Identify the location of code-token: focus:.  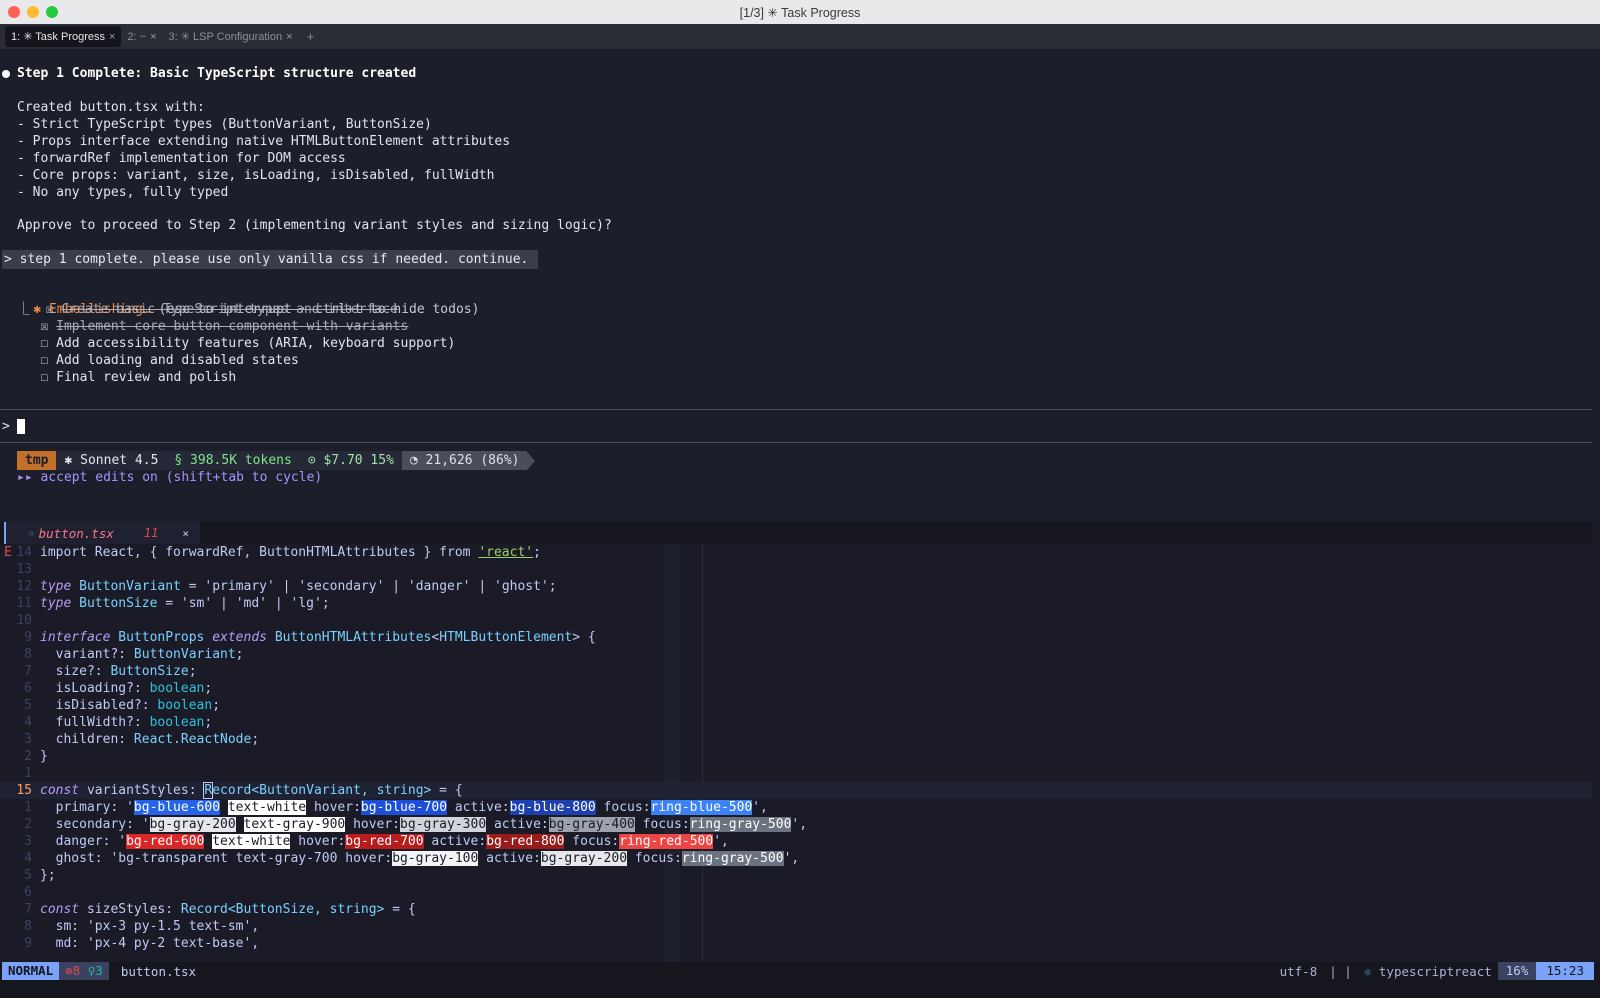
(623, 807).